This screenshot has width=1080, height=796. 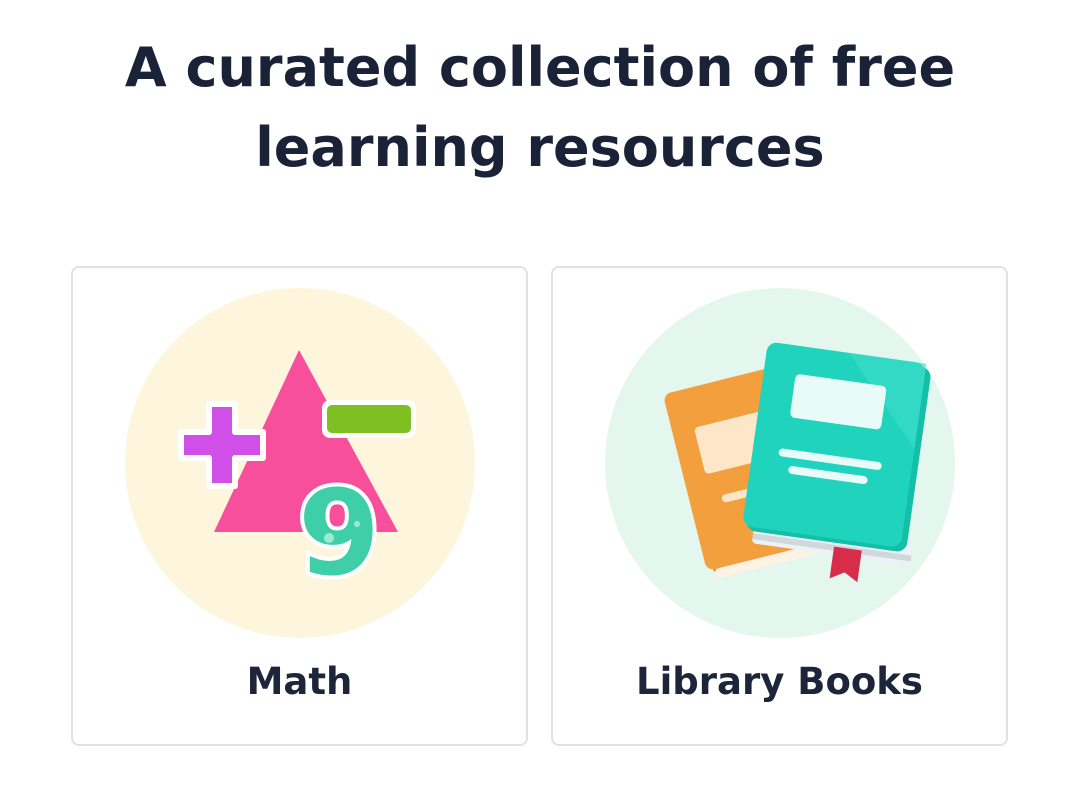 I want to click on books-icon, so click(x=780, y=463).